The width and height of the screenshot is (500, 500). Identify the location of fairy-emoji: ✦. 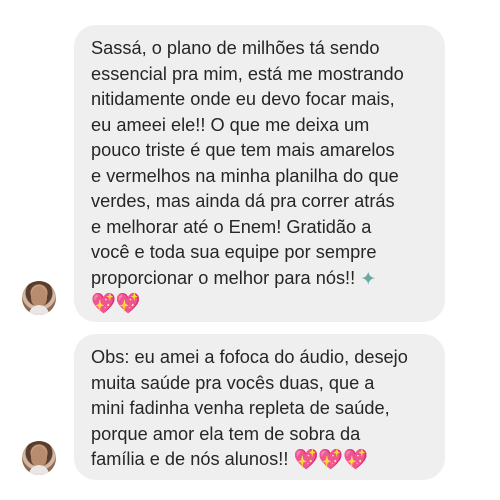
(368, 278).